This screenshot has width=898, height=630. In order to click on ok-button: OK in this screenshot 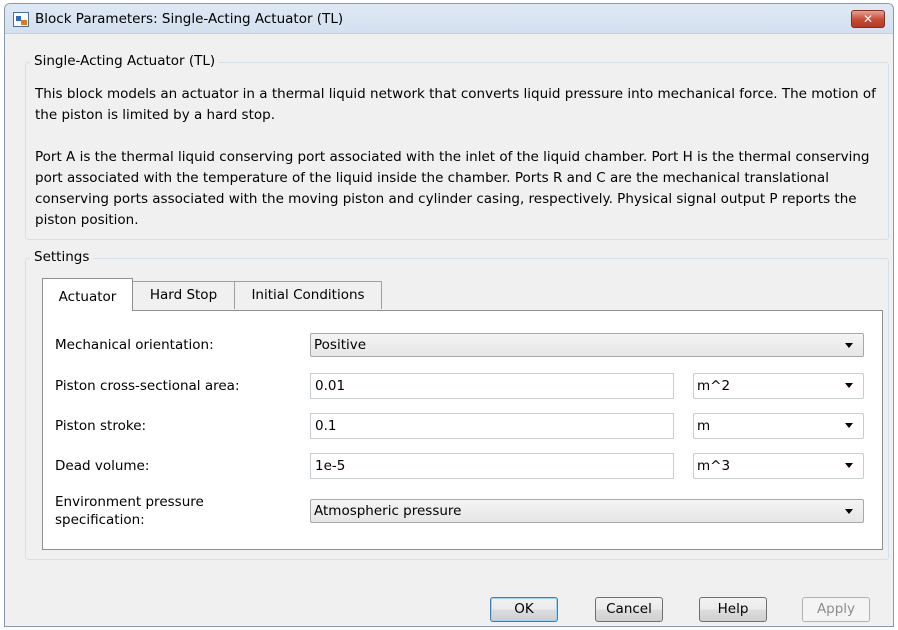, I will do `click(524, 609)`.